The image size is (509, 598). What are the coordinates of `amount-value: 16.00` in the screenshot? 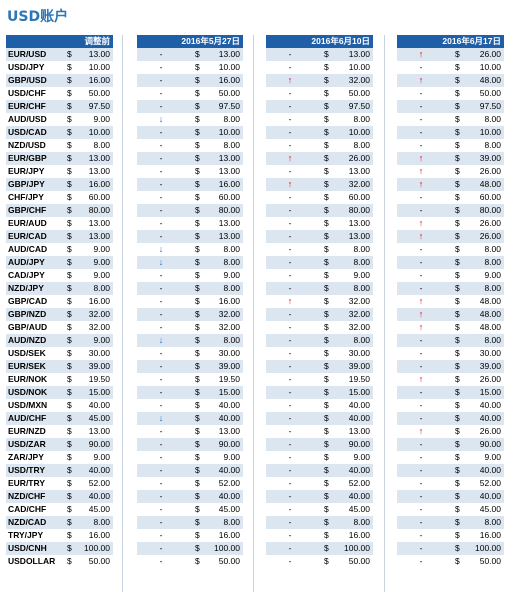 It's located at (99, 301).